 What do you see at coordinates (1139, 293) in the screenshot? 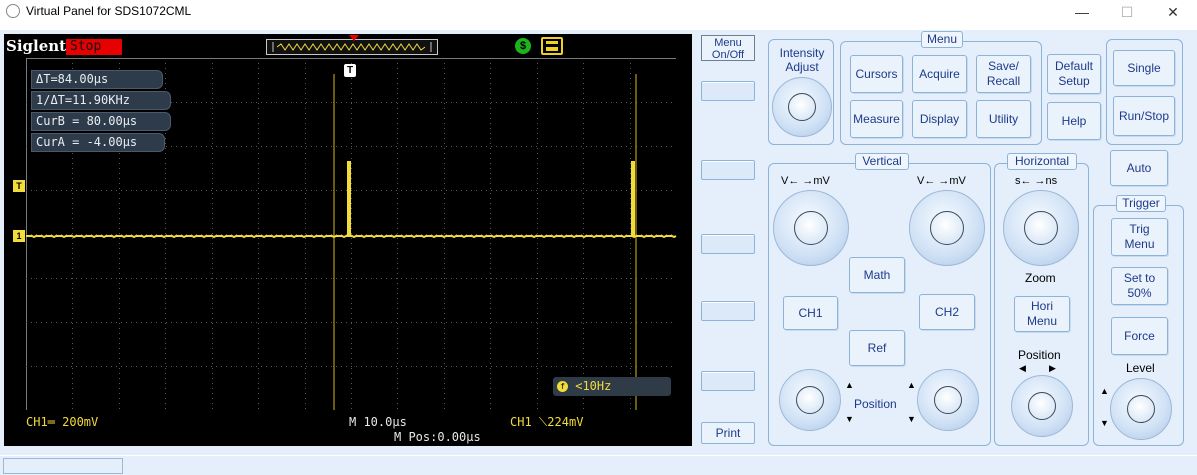
I see `set-to-50-line2: 50%` at bounding box center [1139, 293].